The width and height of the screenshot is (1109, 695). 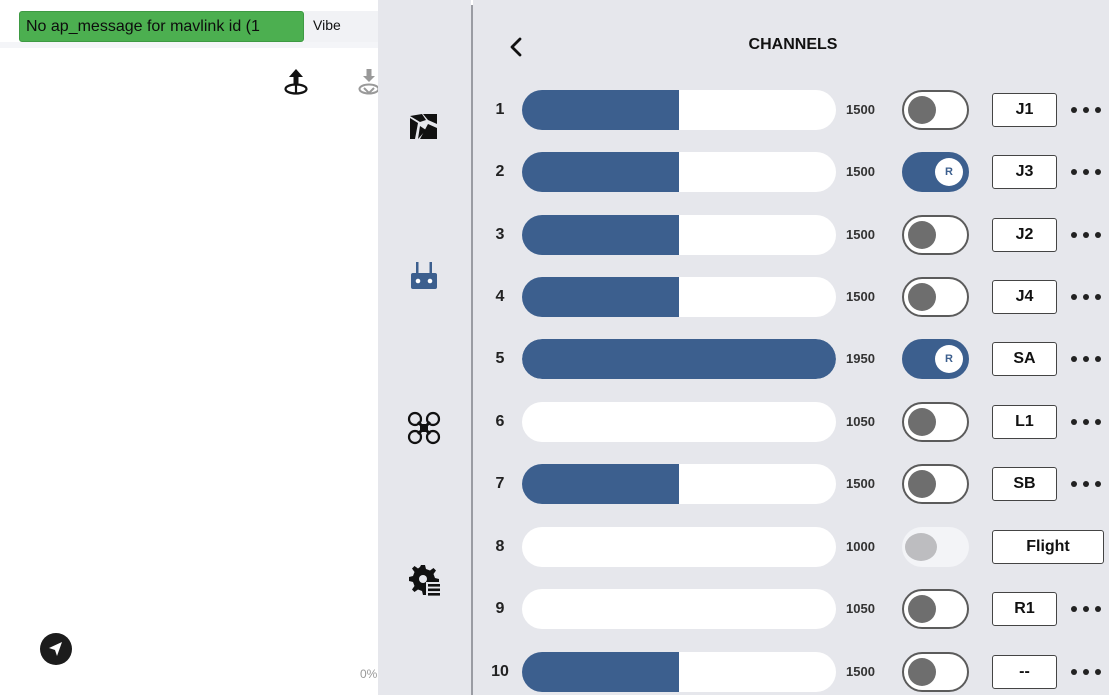 What do you see at coordinates (369, 674) in the screenshot?
I see `progress-percent-label: 0%` at bounding box center [369, 674].